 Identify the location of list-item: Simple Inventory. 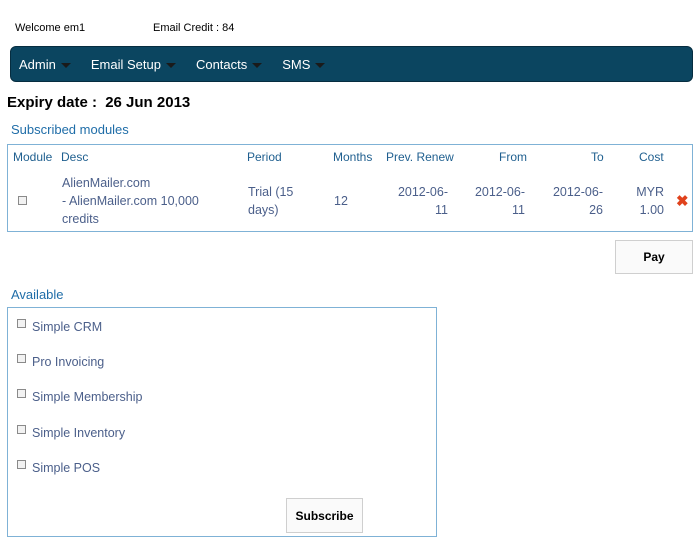
(71, 432).